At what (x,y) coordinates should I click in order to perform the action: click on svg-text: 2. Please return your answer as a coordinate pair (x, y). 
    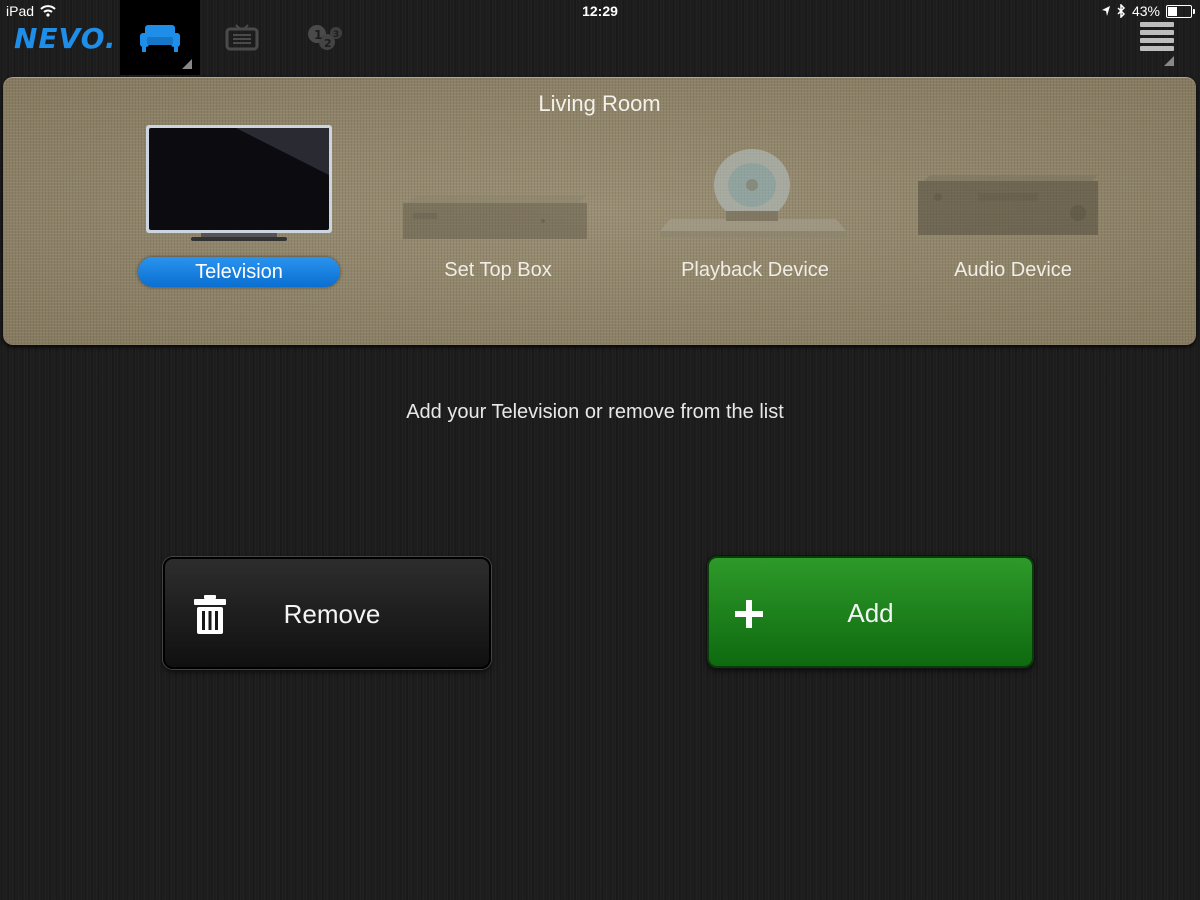
    Looking at the image, I should click on (328, 43).